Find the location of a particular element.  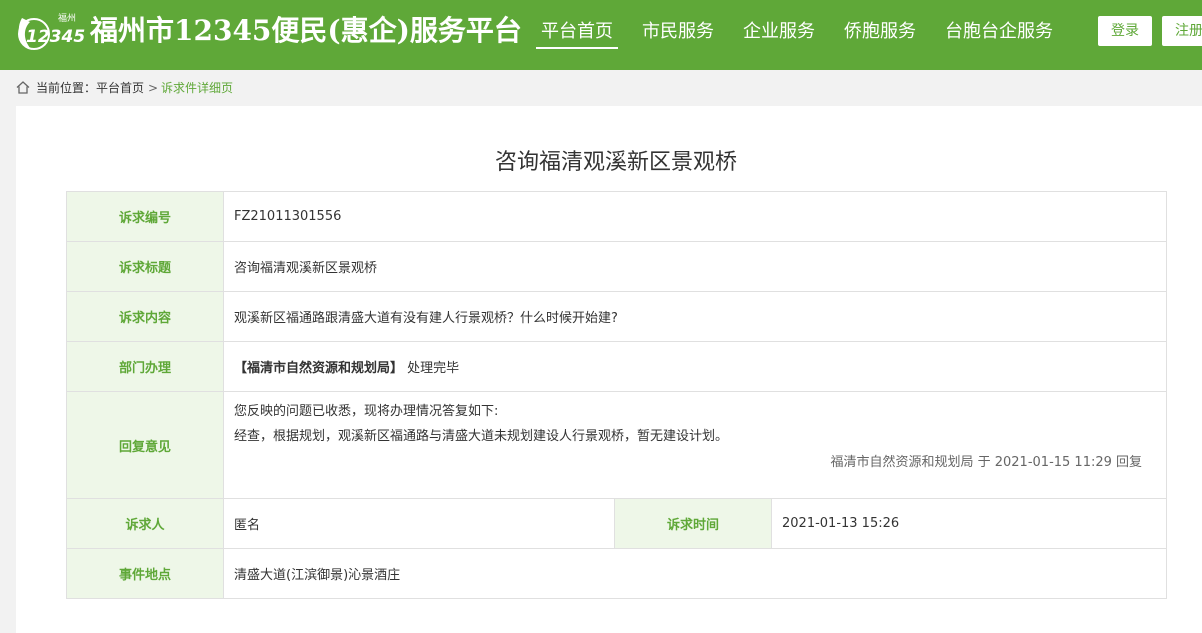

home-icon is located at coordinates (23, 87).